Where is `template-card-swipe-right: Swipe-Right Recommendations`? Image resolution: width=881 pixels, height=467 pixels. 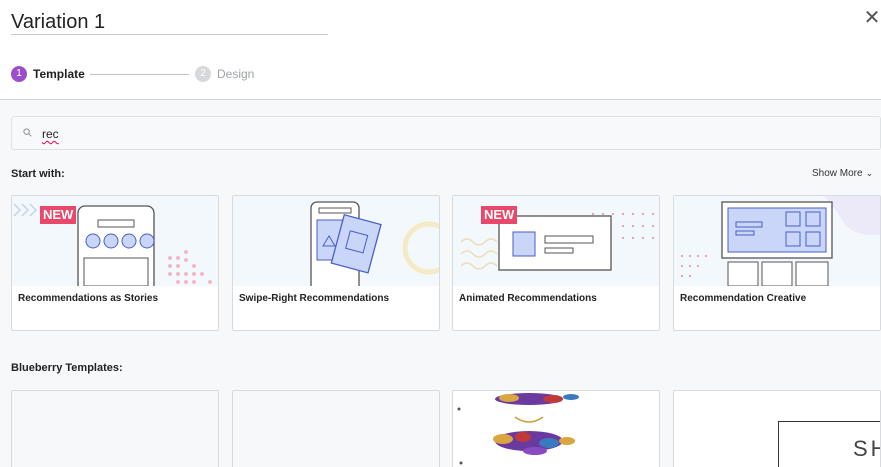
template-card-swipe-right: Swipe-Right Recommendations is located at coordinates (336, 263).